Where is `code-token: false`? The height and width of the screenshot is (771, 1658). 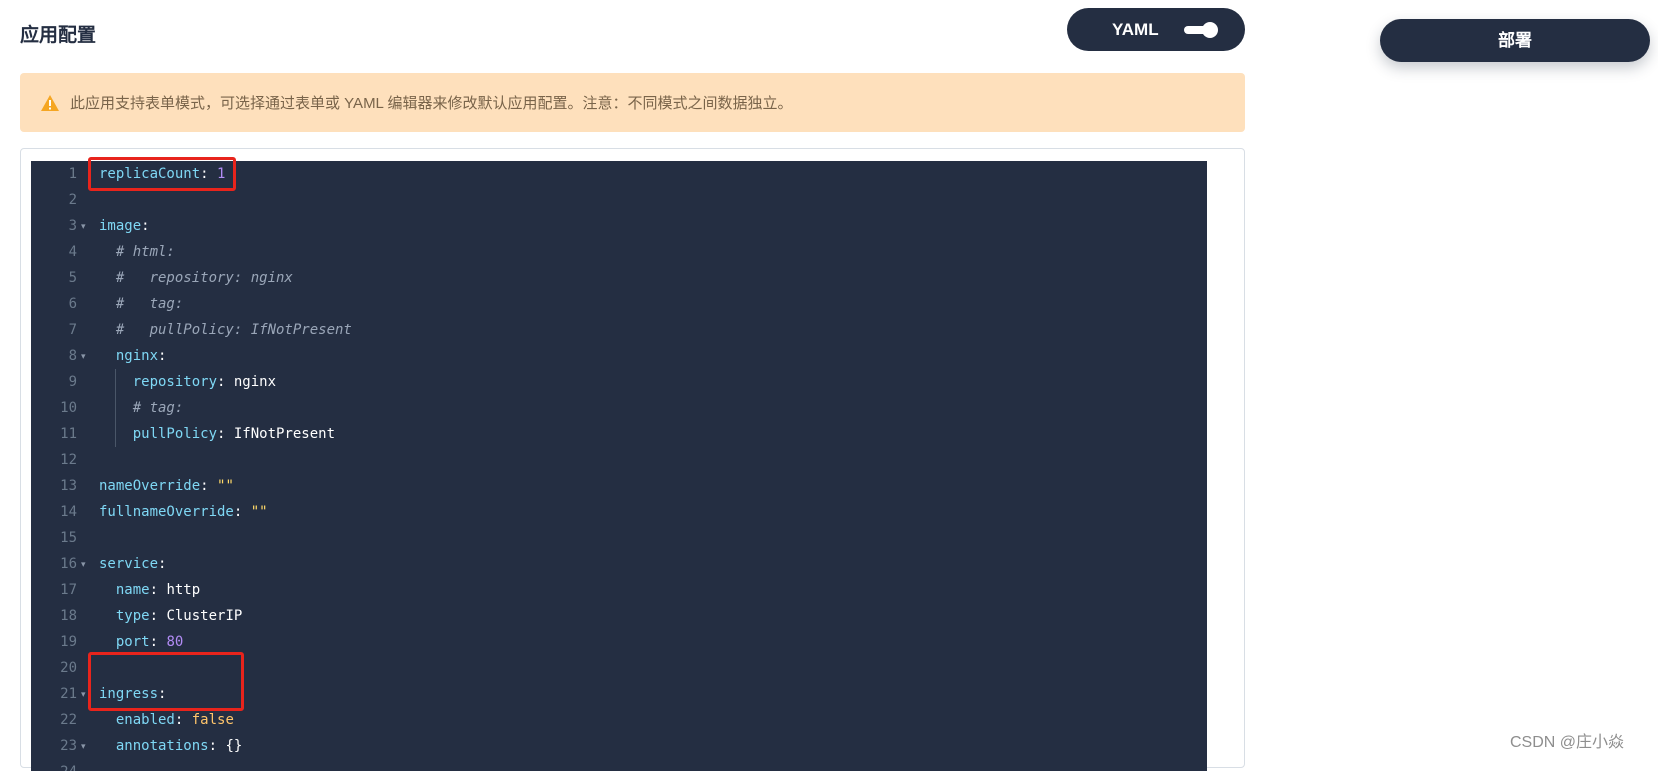 code-token: false is located at coordinates (212, 720).